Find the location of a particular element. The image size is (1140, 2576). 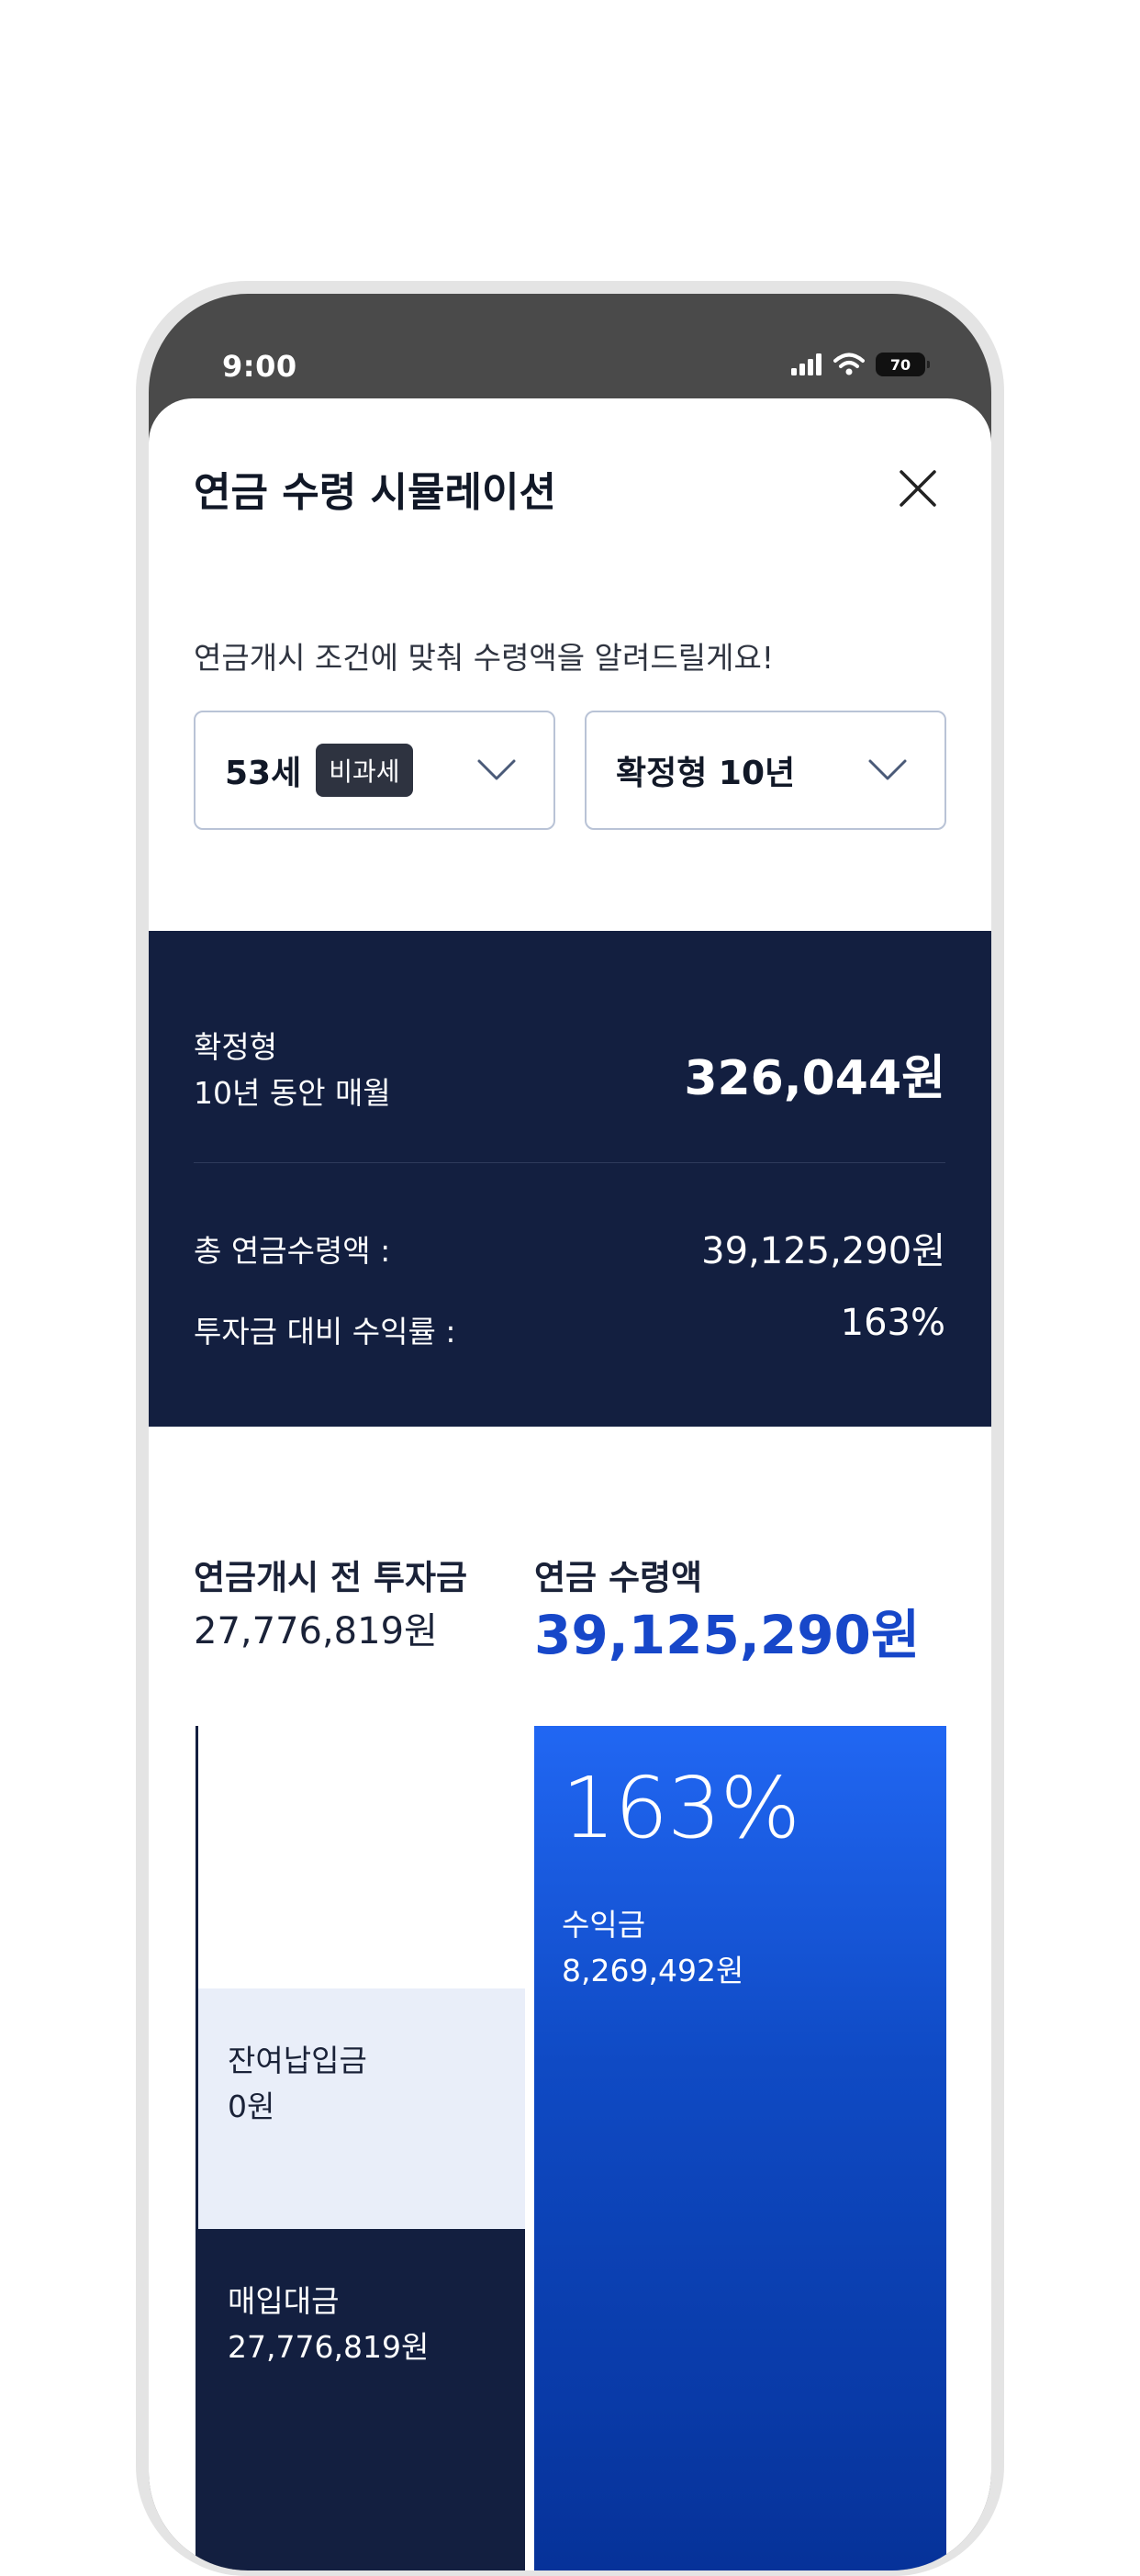

battery-icon: 70 is located at coordinates (903, 364).